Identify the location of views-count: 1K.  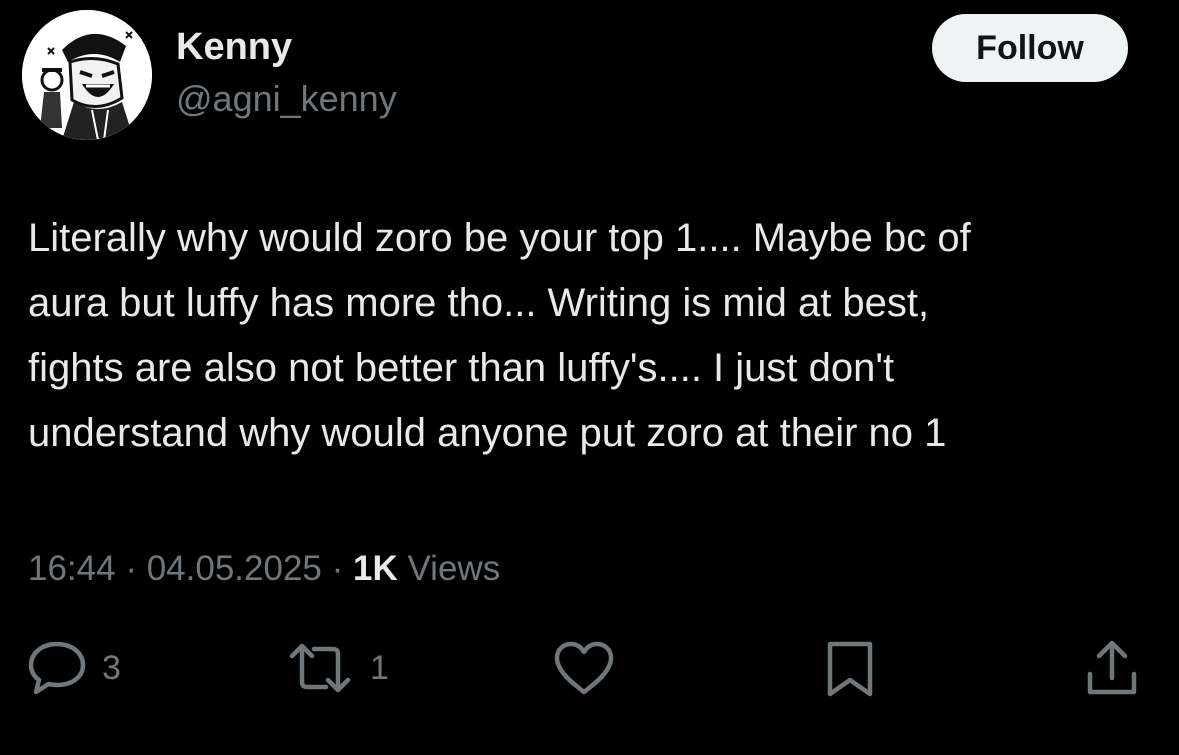
(375, 568).